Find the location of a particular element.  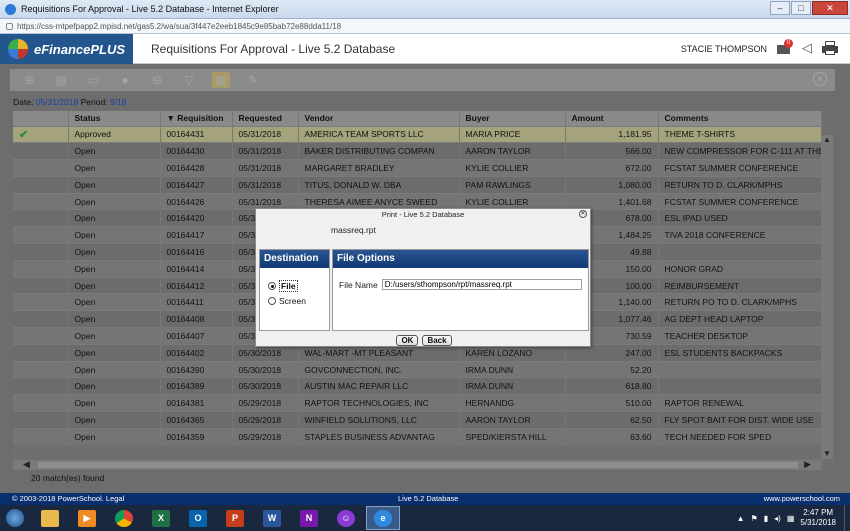

date-link: 05/31/2018 is located at coordinates (57, 102).